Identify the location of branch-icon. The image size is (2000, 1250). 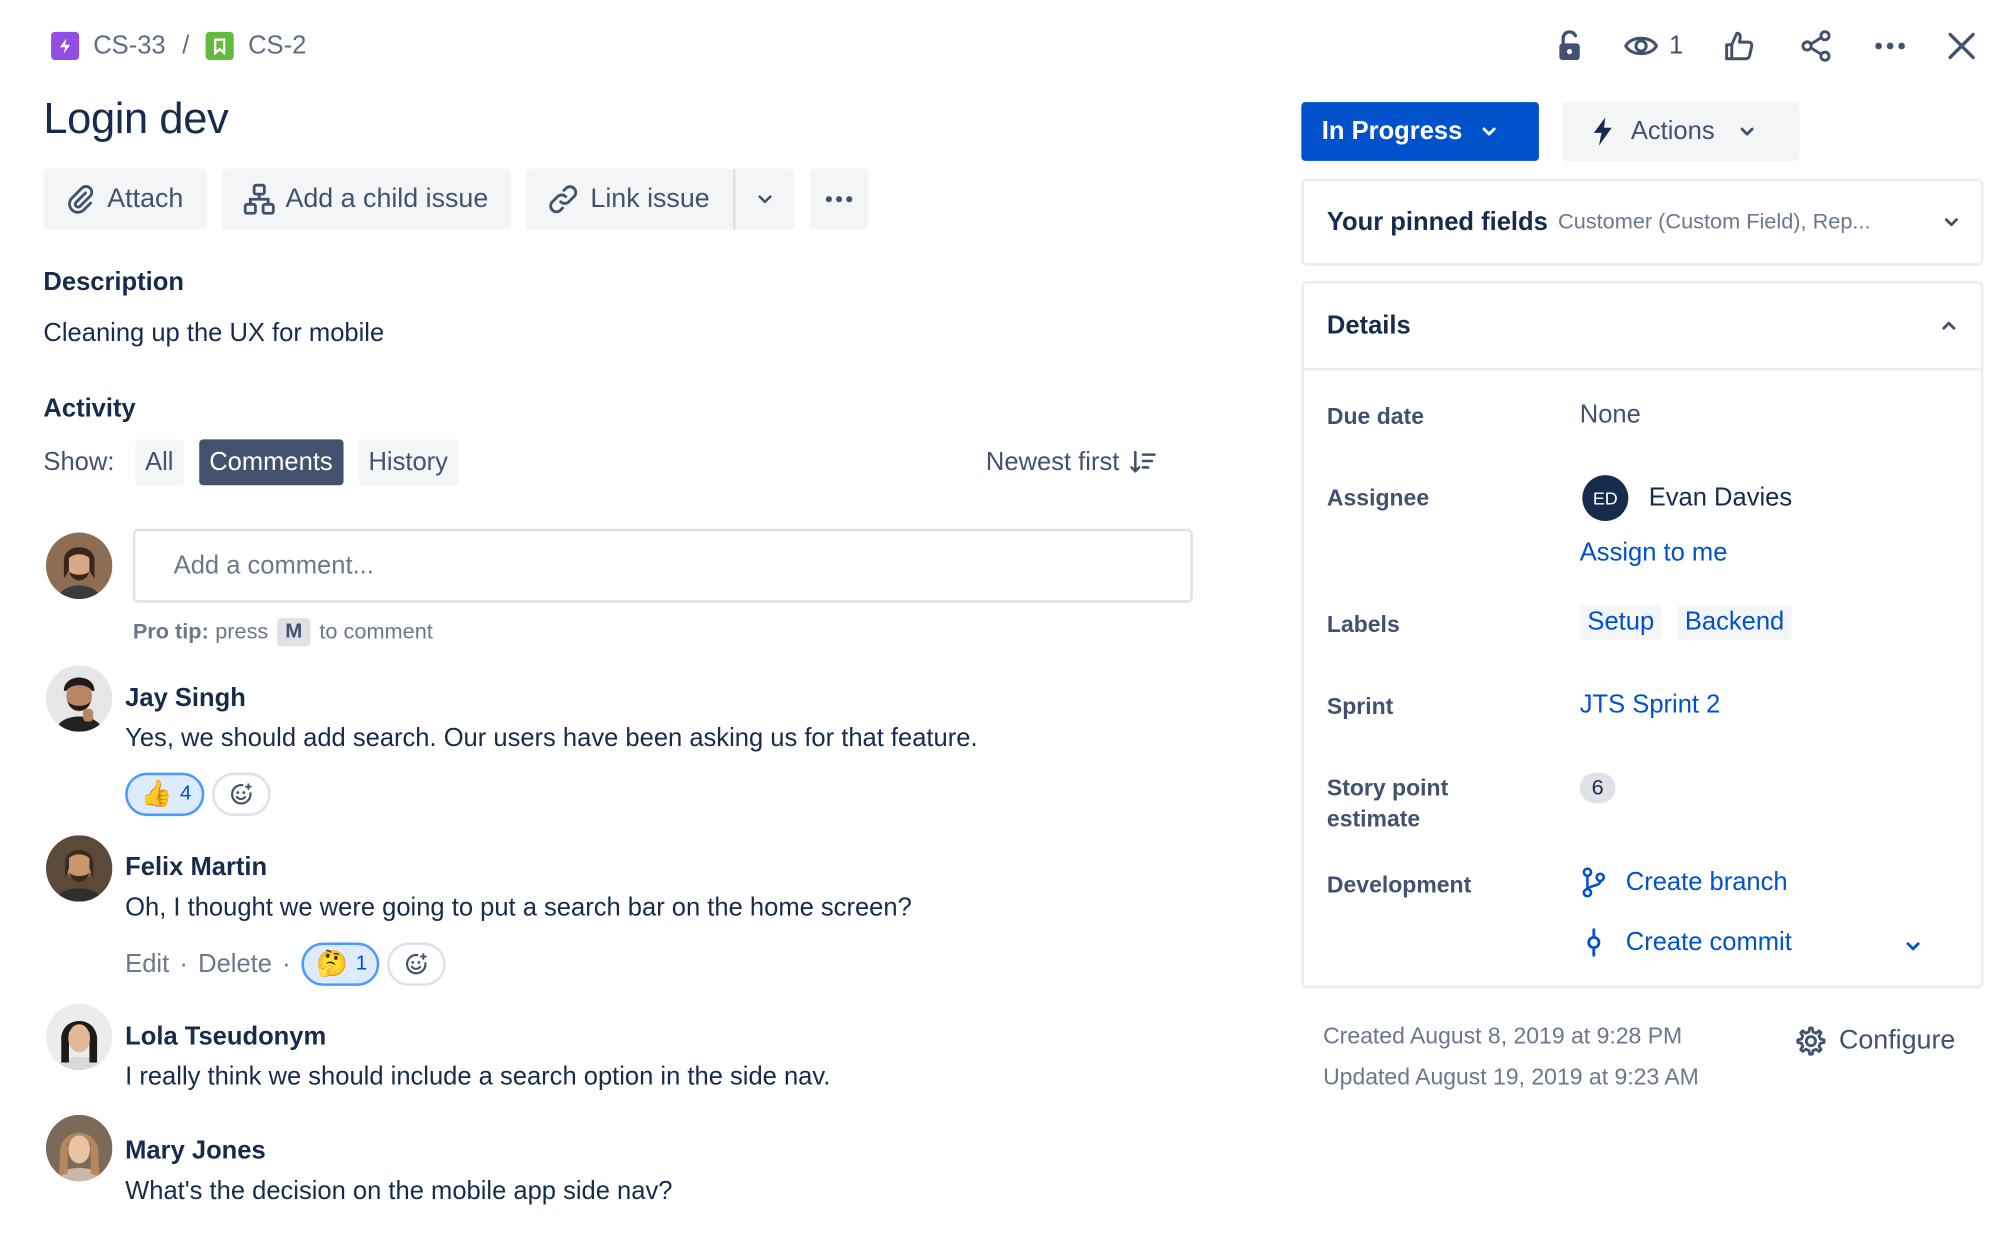
(1594, 882).